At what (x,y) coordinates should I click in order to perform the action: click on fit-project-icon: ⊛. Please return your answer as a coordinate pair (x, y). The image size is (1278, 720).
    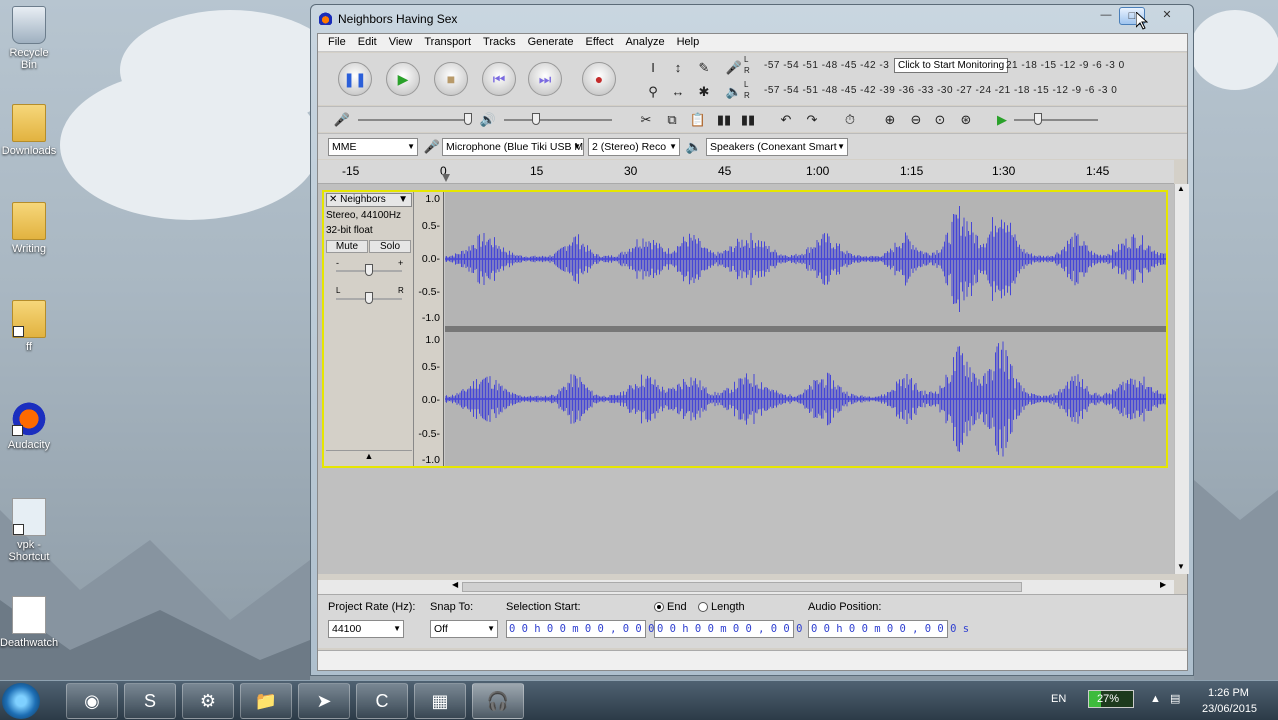
    Looking at the image, I should click on (966, 120).